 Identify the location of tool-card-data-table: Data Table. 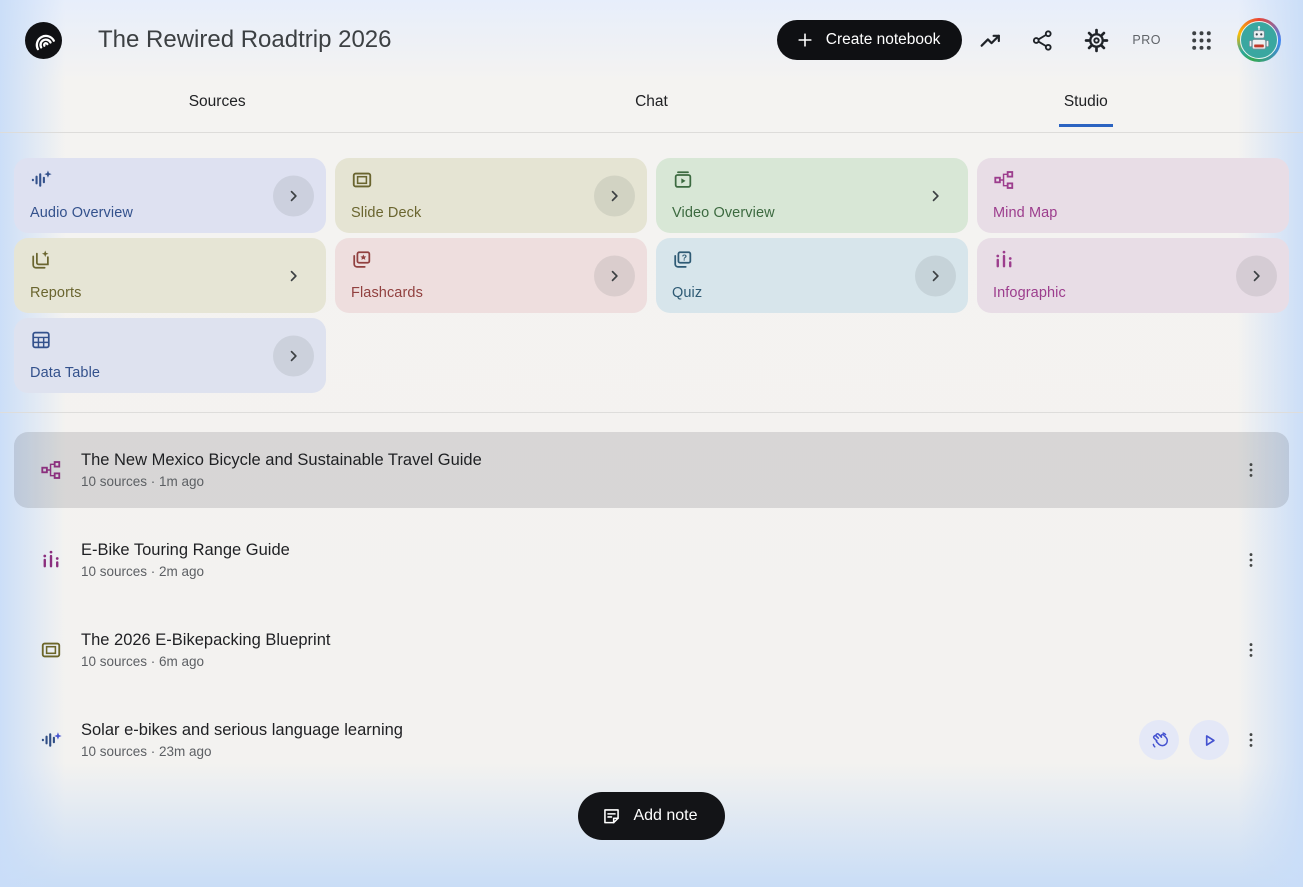
(170, 355).